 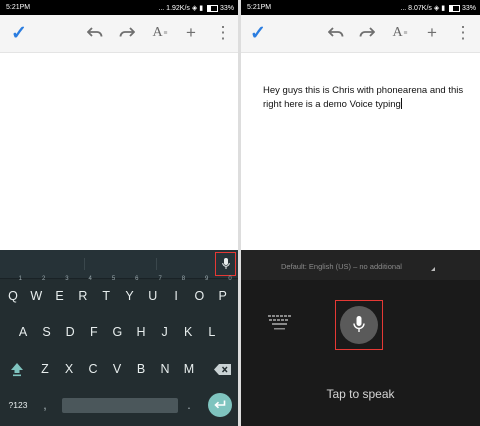 What do you see at coordinates (45, 369) in the screenshot?
I see `key: Z` at bounding box center [45, 369].